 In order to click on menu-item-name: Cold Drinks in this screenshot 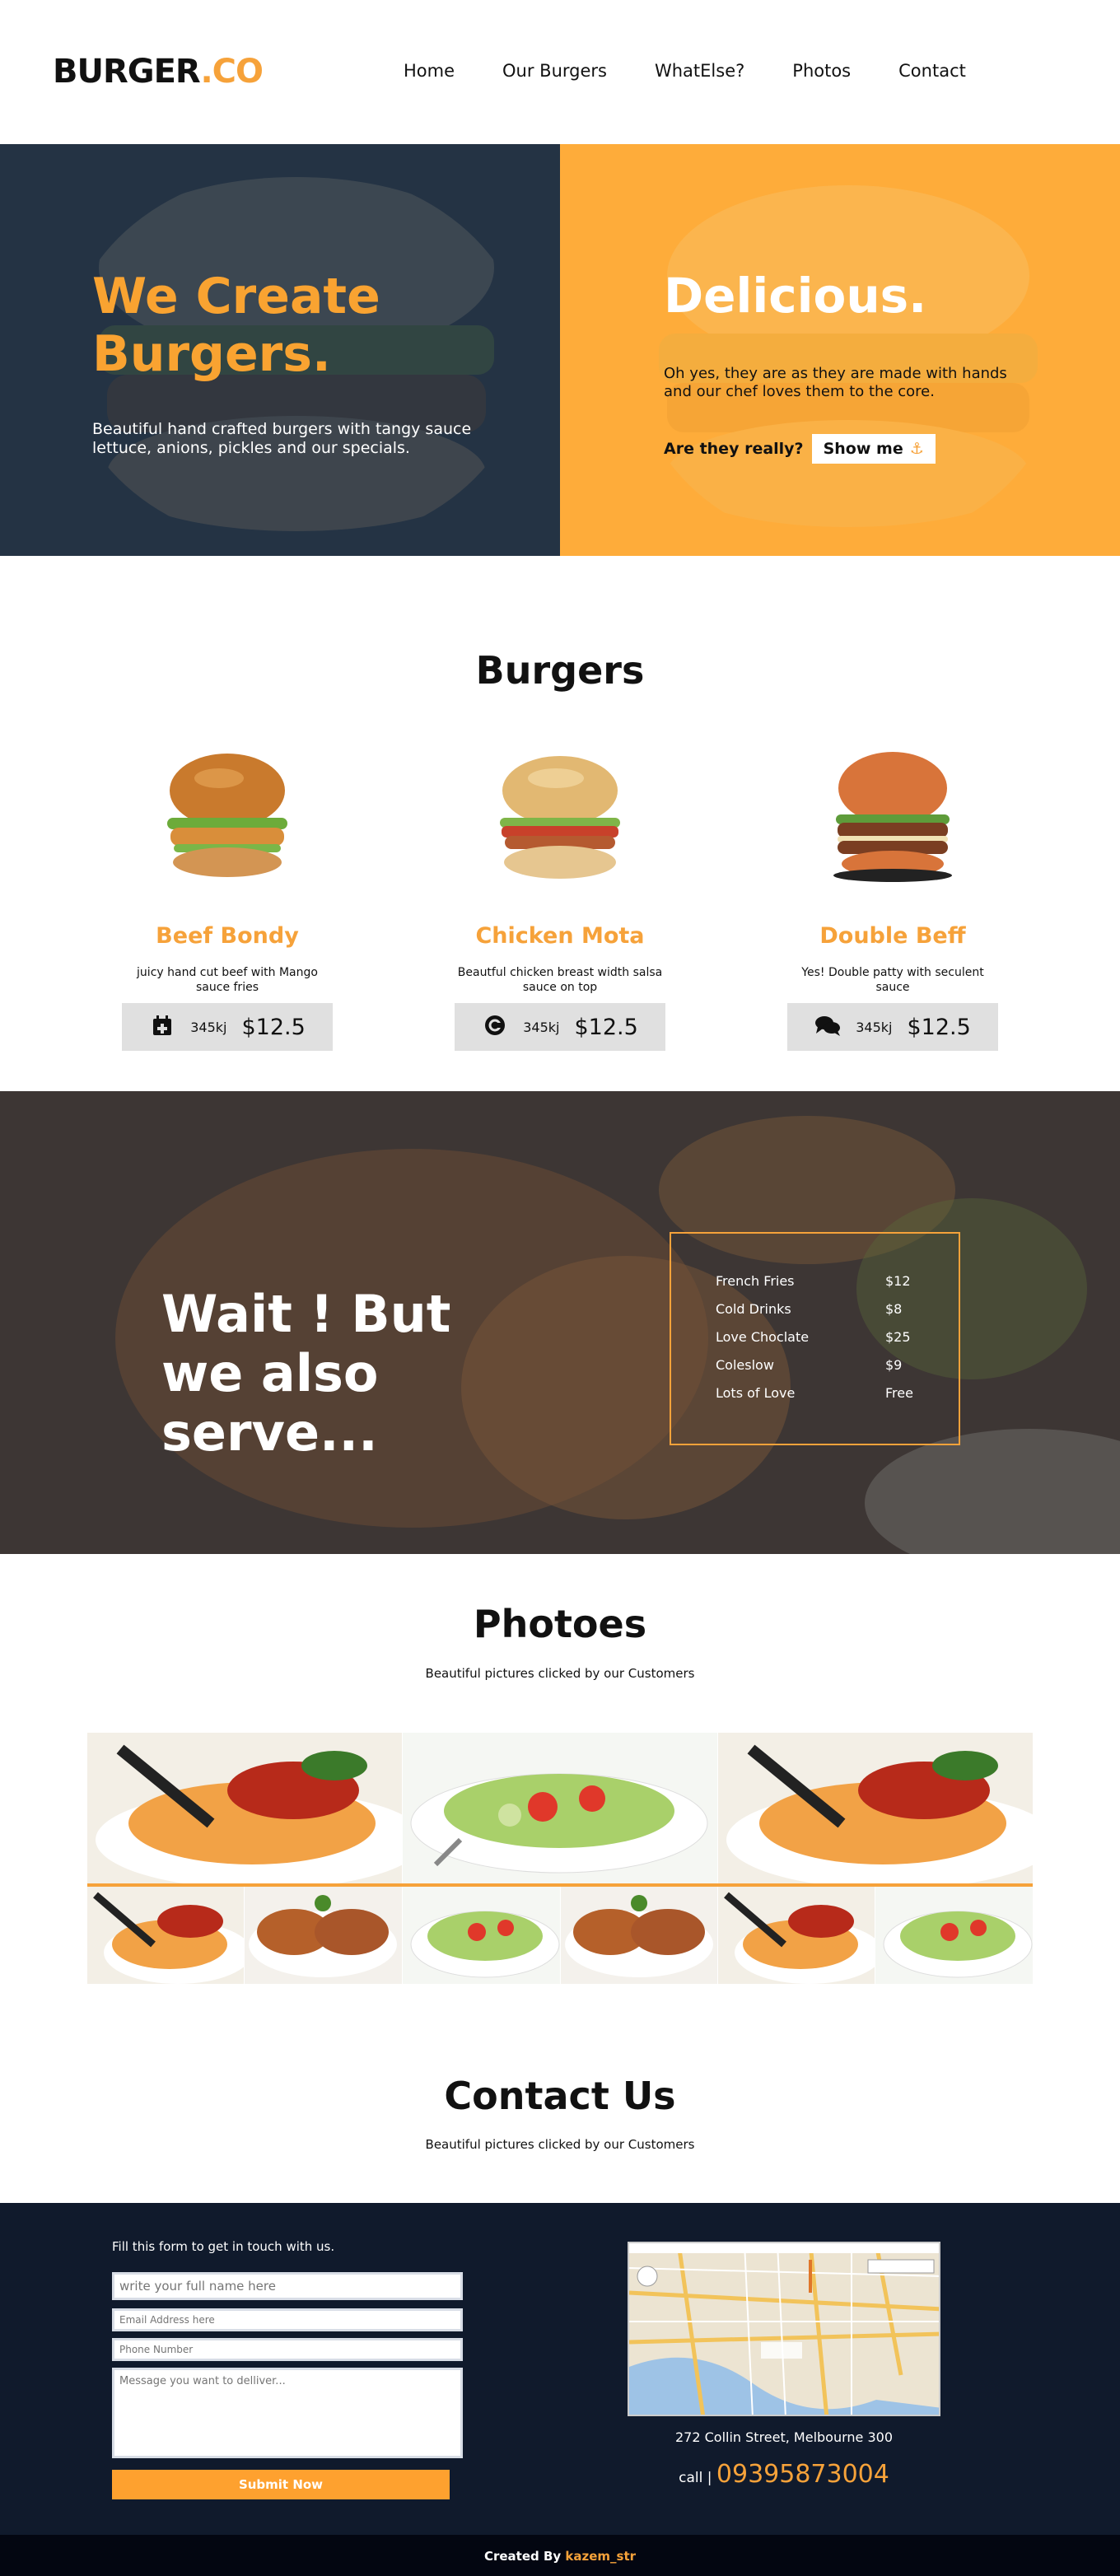, I will do `click(753, 1309)`.